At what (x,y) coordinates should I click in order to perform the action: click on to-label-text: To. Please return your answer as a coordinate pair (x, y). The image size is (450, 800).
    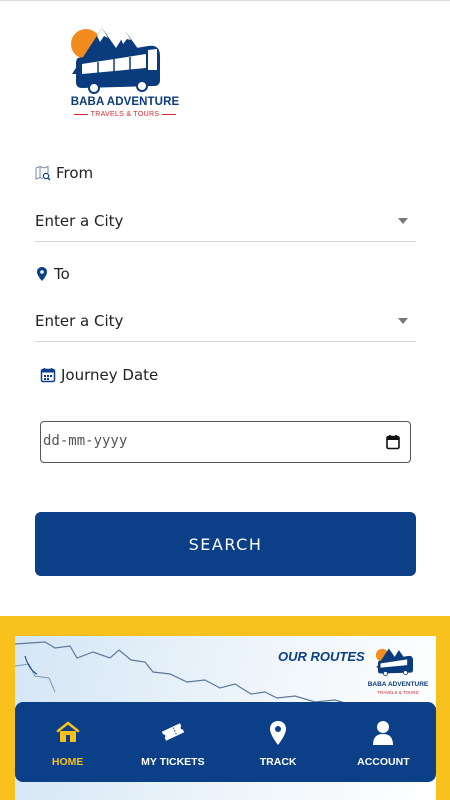
    Looking at the image, I should click on (62, 274).